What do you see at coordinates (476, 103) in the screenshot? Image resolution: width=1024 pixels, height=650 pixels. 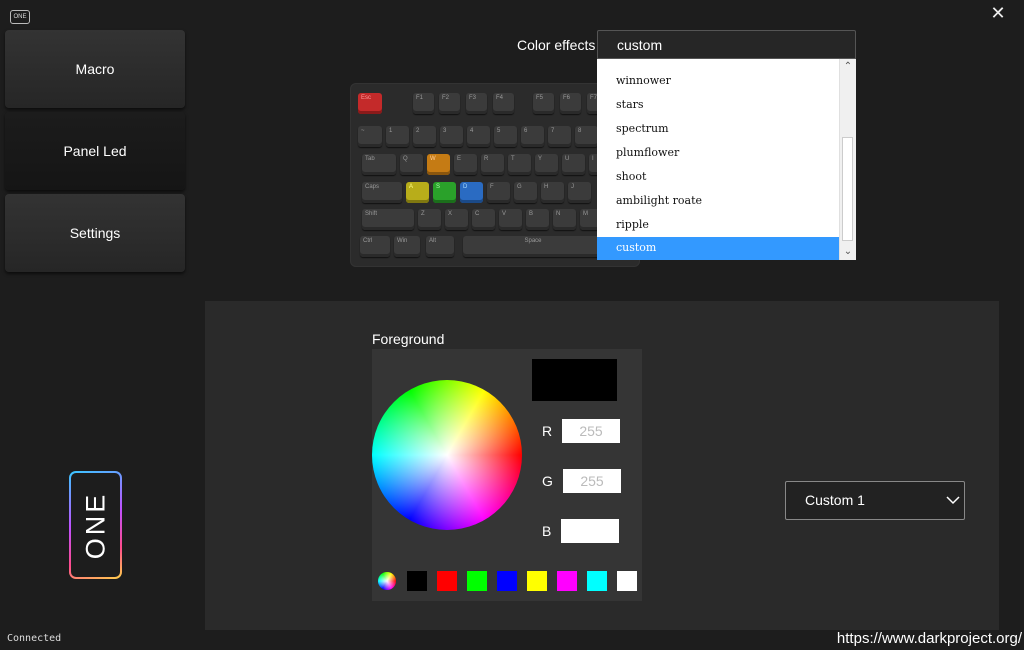 I see `key-f3: F3` at bounding box center [476, 103].